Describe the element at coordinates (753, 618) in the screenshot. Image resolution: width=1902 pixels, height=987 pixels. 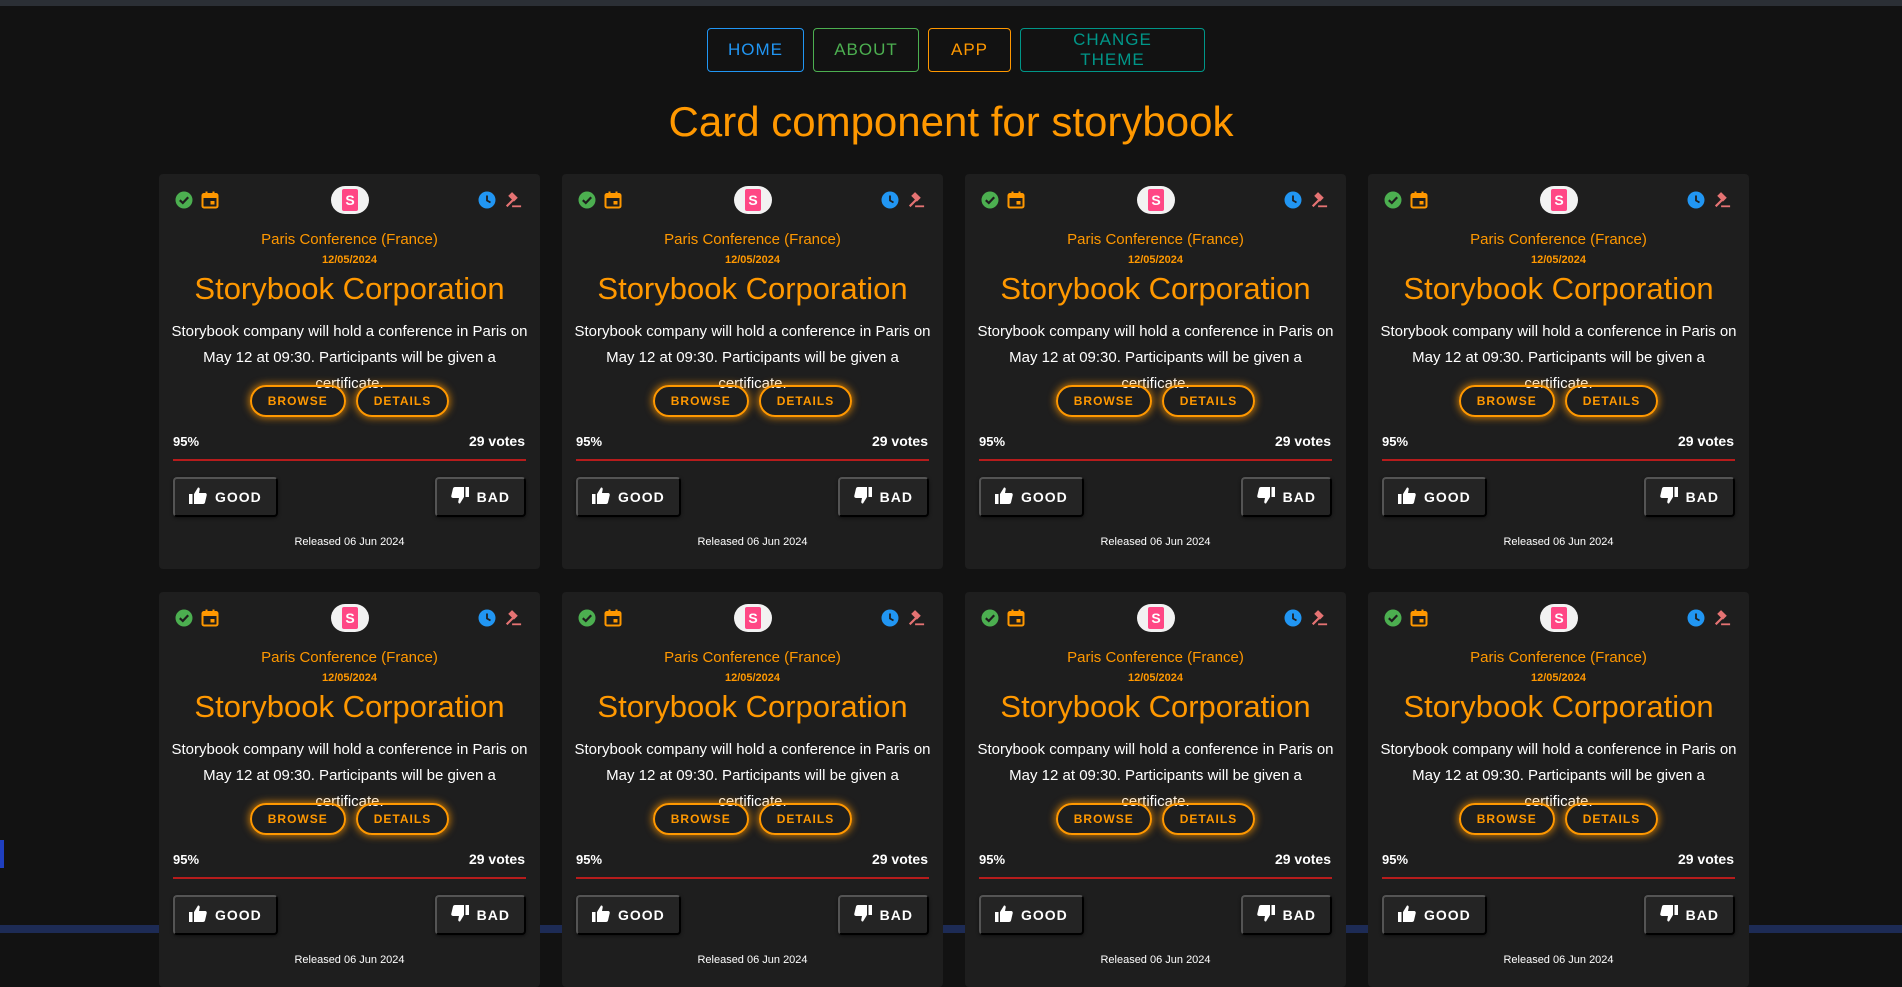
I see `storybook-logo-icon: S` at that location.